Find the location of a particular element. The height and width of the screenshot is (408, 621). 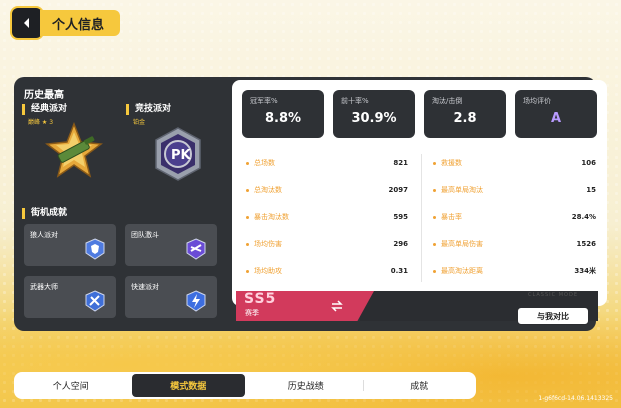

stat-box-avg-rating: 场均评价 A is located at coordinates (556, 114).